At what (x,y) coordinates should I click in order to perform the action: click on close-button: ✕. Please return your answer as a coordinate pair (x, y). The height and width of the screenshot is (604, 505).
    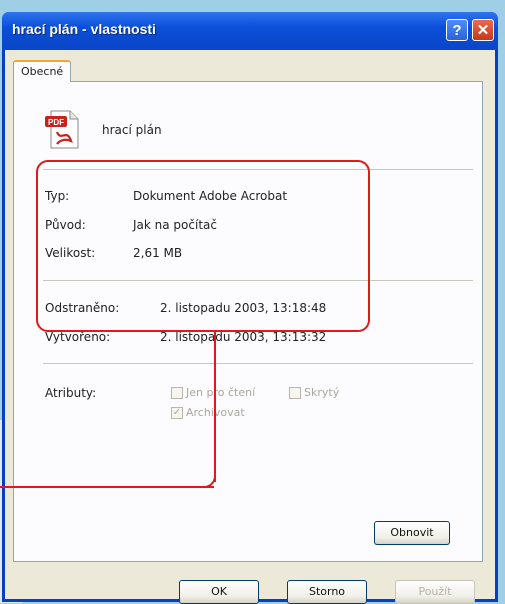
    Looking at the image, I should click on (483, 30).